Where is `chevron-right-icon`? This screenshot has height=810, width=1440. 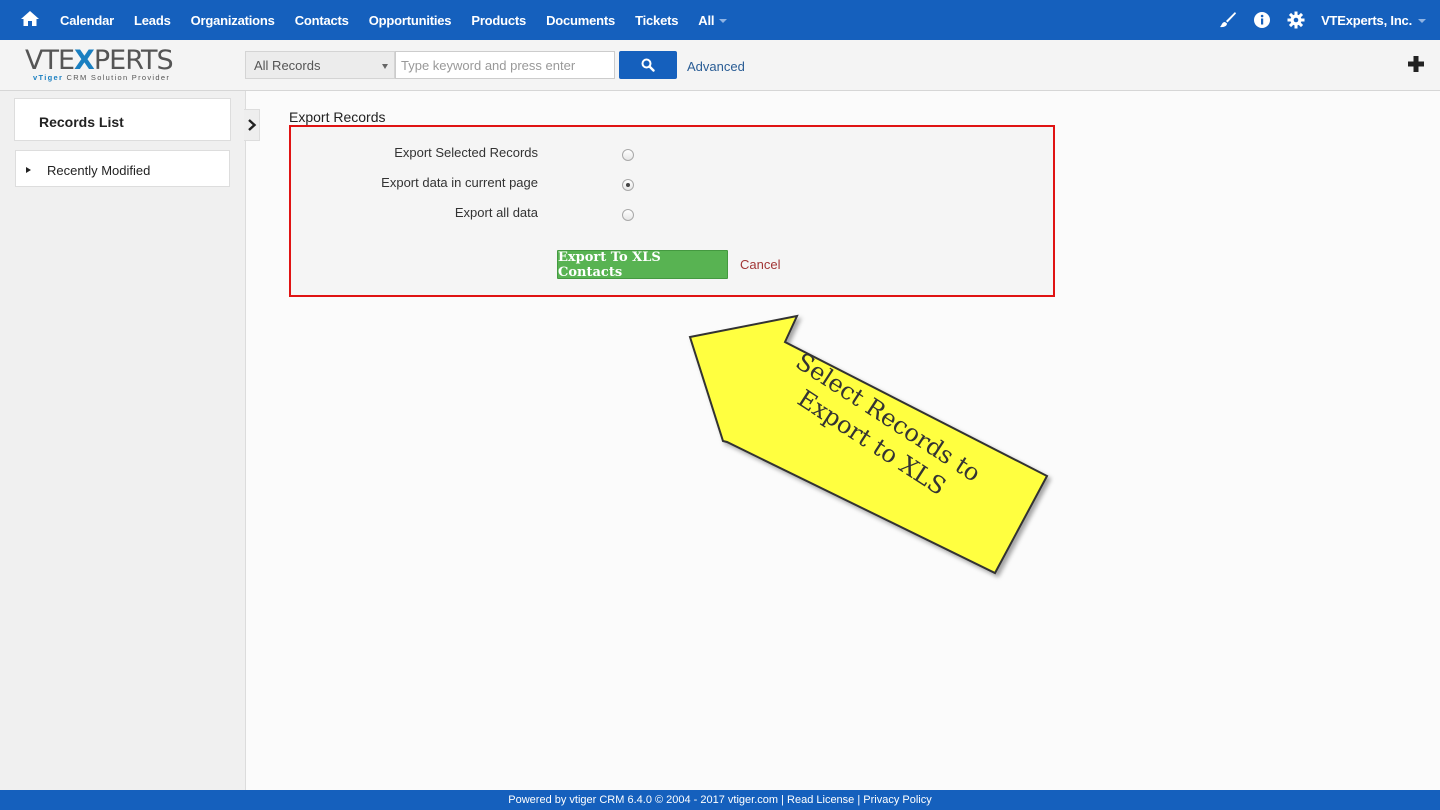 chevron-right-icon is located at coordinates (251, 125).